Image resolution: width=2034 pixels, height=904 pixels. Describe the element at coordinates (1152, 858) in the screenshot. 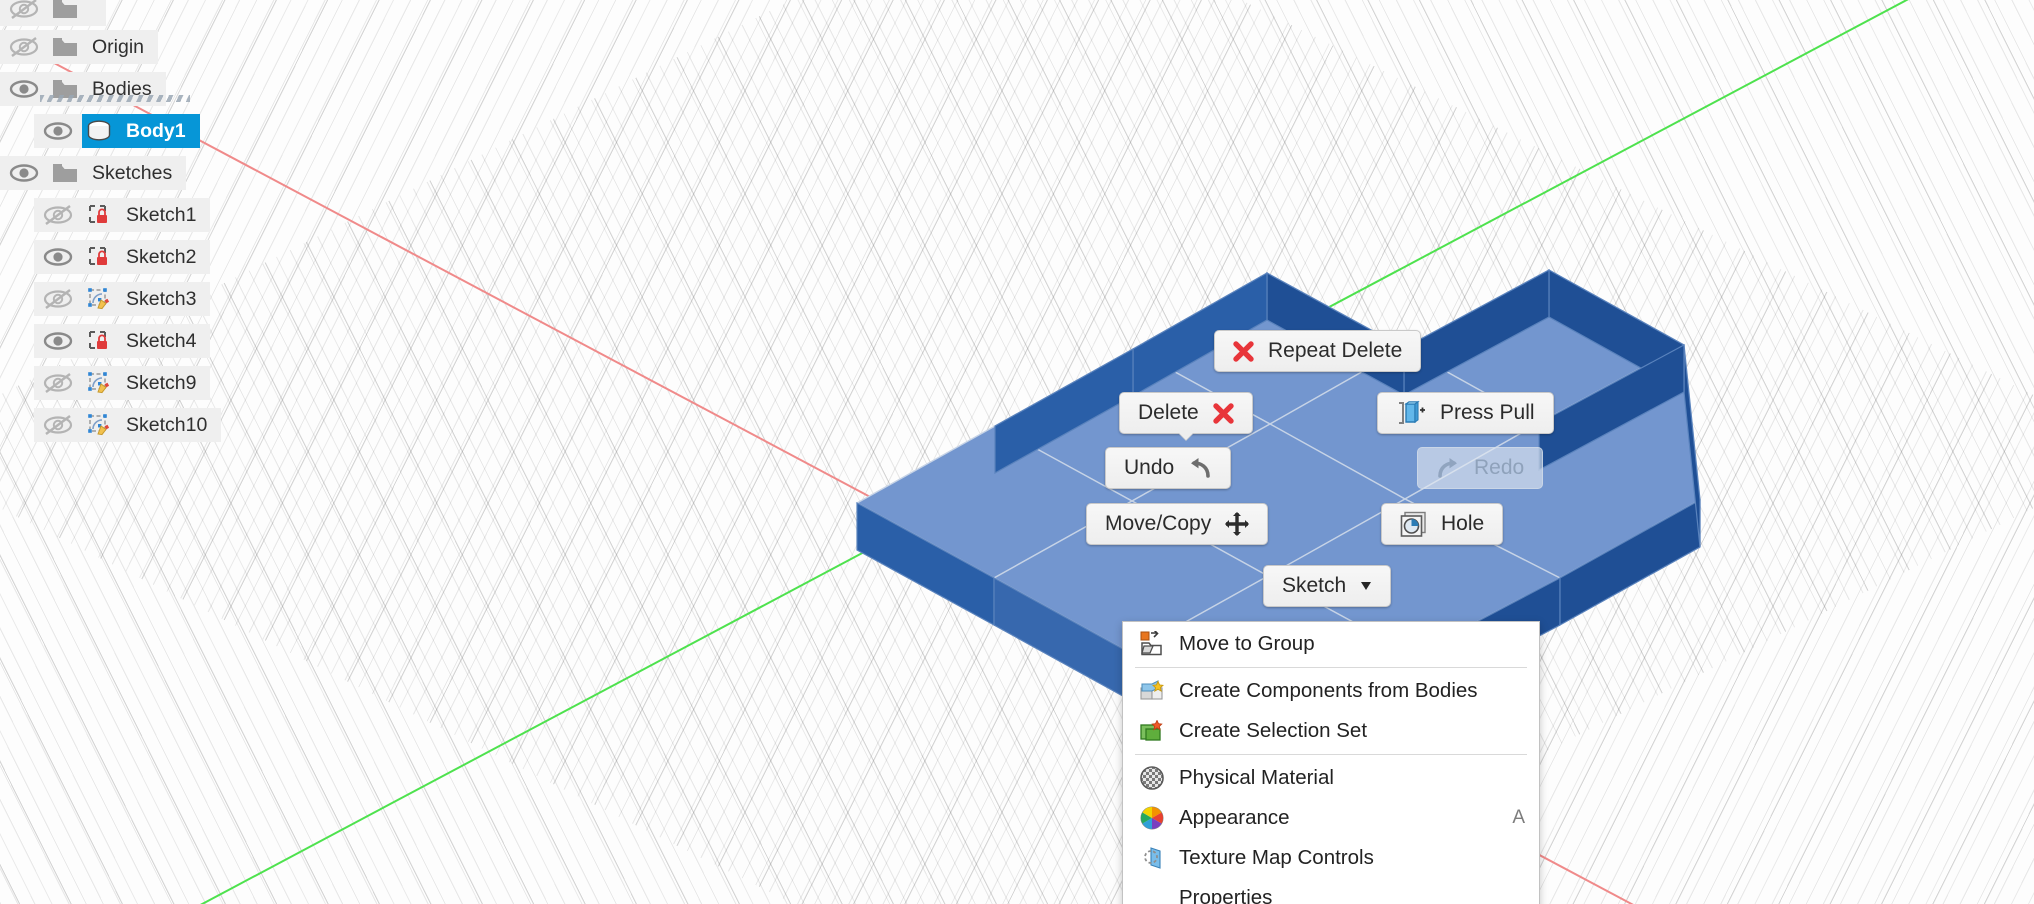

I see `texture-map-icon` at that location.